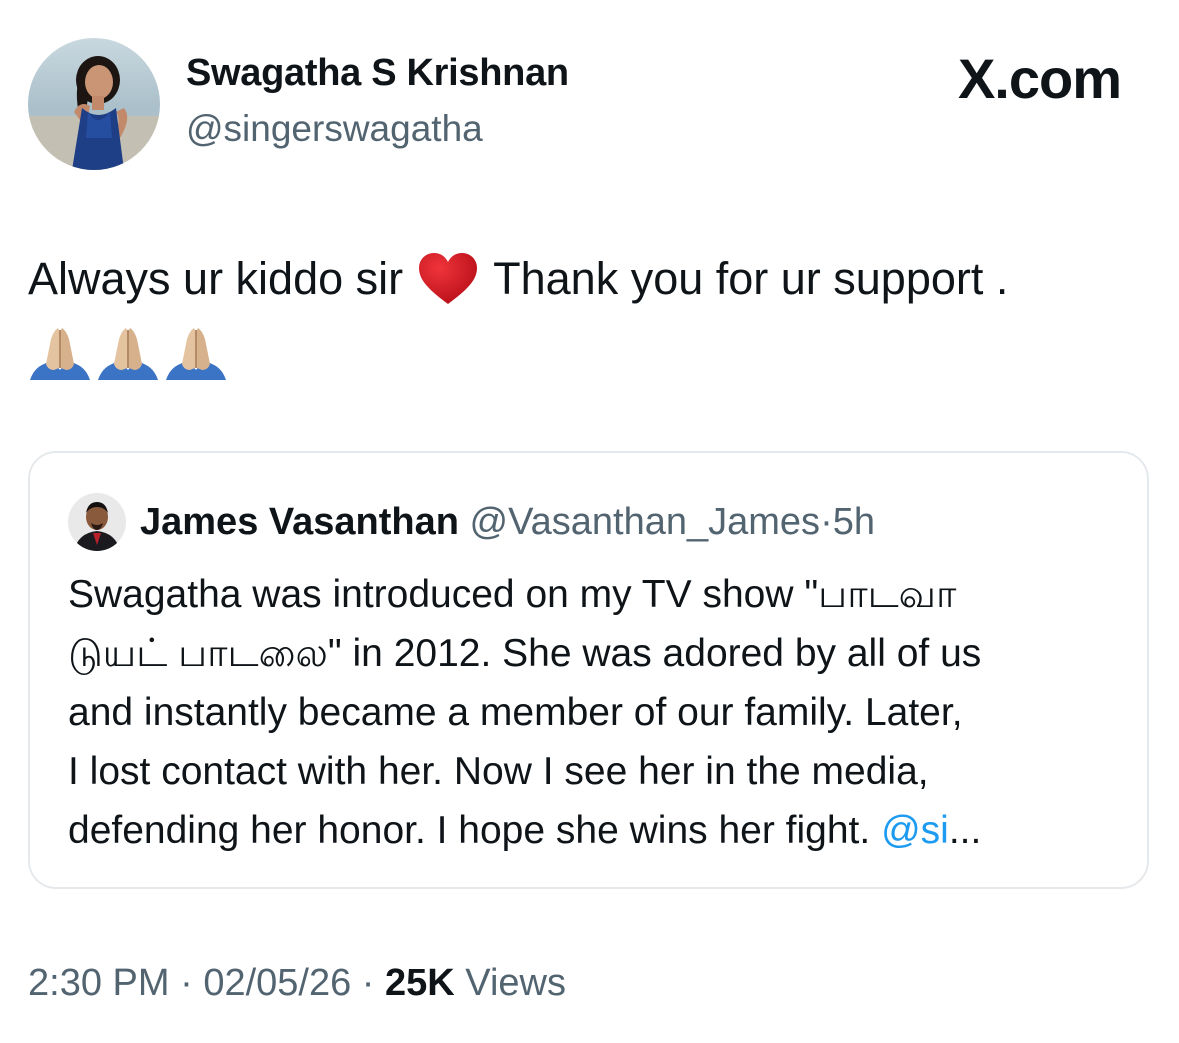 The height and width of the screenshot is (1043, 1179). What do you see at coordinates (588, 353) in the screenshot?
I see `pray-emoji-row` at bounding box center [588, 353].